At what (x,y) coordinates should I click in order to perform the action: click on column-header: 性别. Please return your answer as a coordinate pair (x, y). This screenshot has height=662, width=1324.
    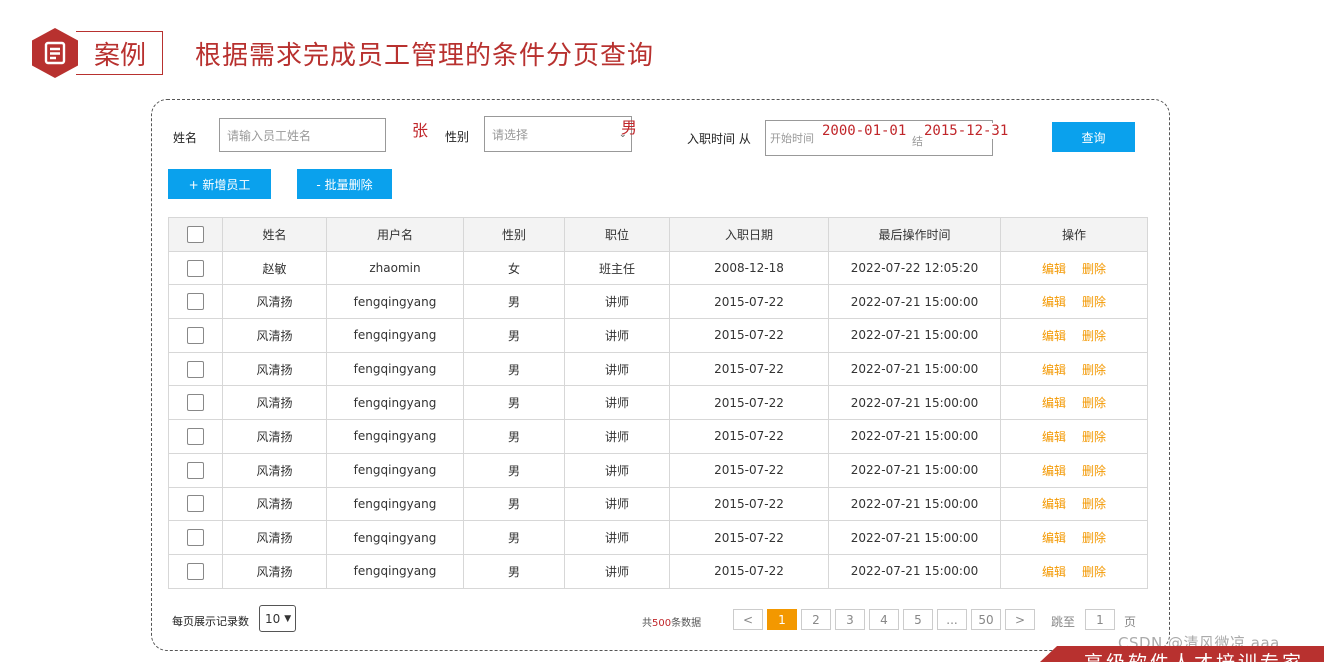
    Looking at the image, I should click on (514, 234).